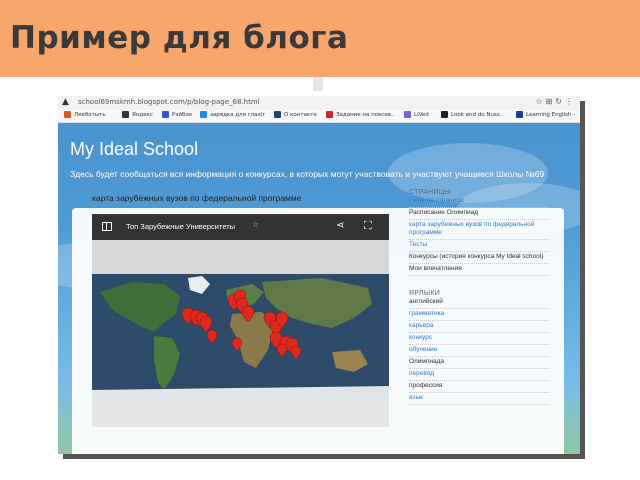 The image size is (640, 480). Describe the element at coordinates (318, 84) in the screenshot. I see `decorative-tab` at that location.